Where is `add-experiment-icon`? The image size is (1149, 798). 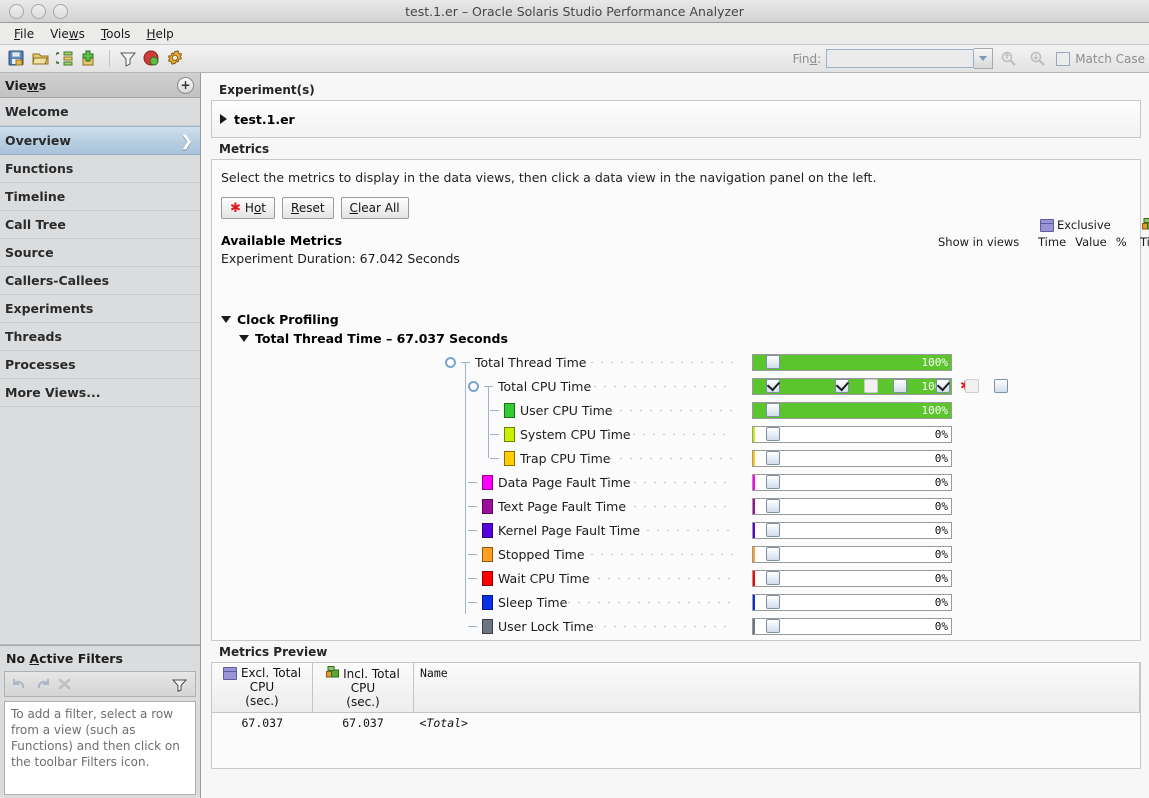
add-experiment-icon is located at coordinates (89, 58).